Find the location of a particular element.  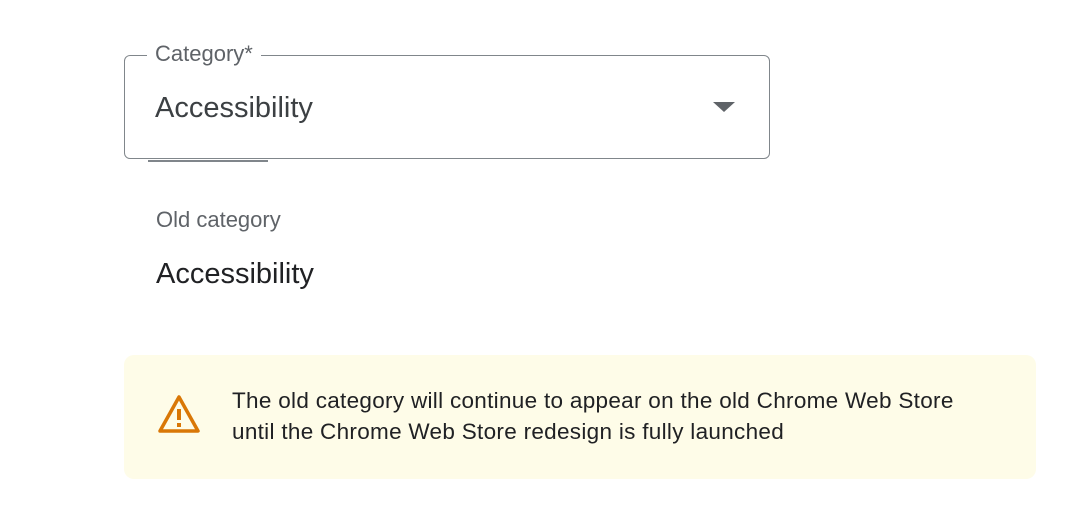

warning-icon is located at coordinates (179, 414).